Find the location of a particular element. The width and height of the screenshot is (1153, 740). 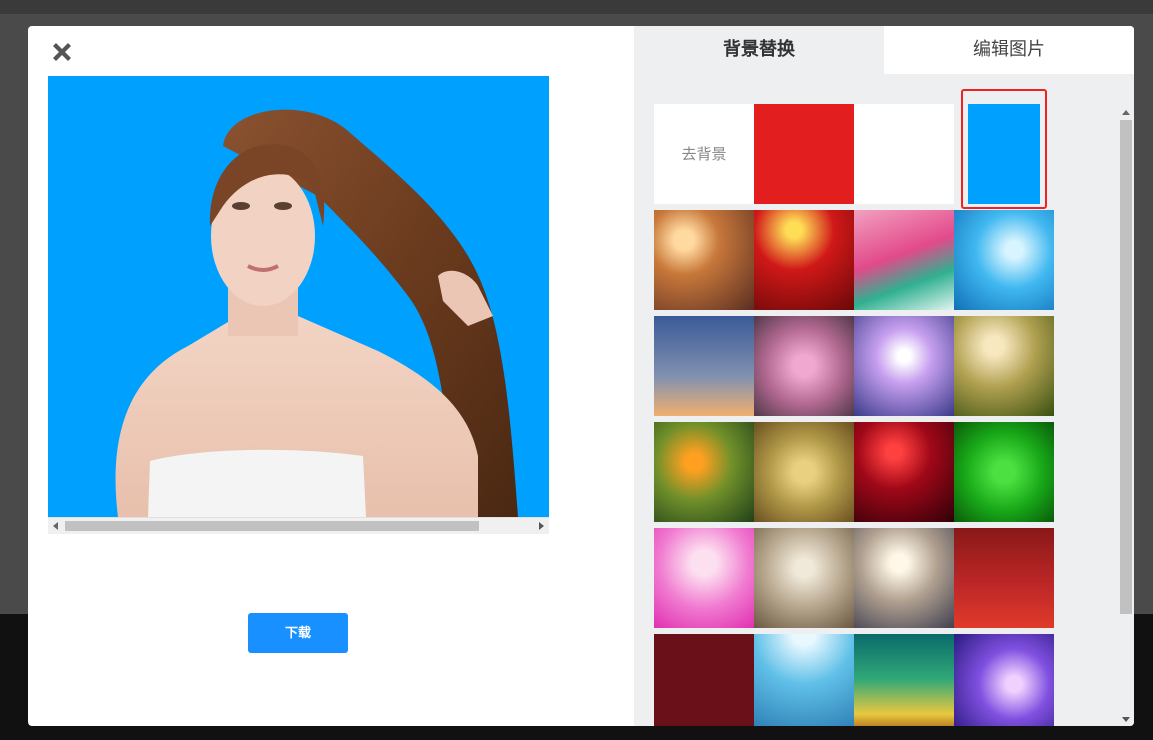

bg-dark-red is located at coordinates (1004, 578).